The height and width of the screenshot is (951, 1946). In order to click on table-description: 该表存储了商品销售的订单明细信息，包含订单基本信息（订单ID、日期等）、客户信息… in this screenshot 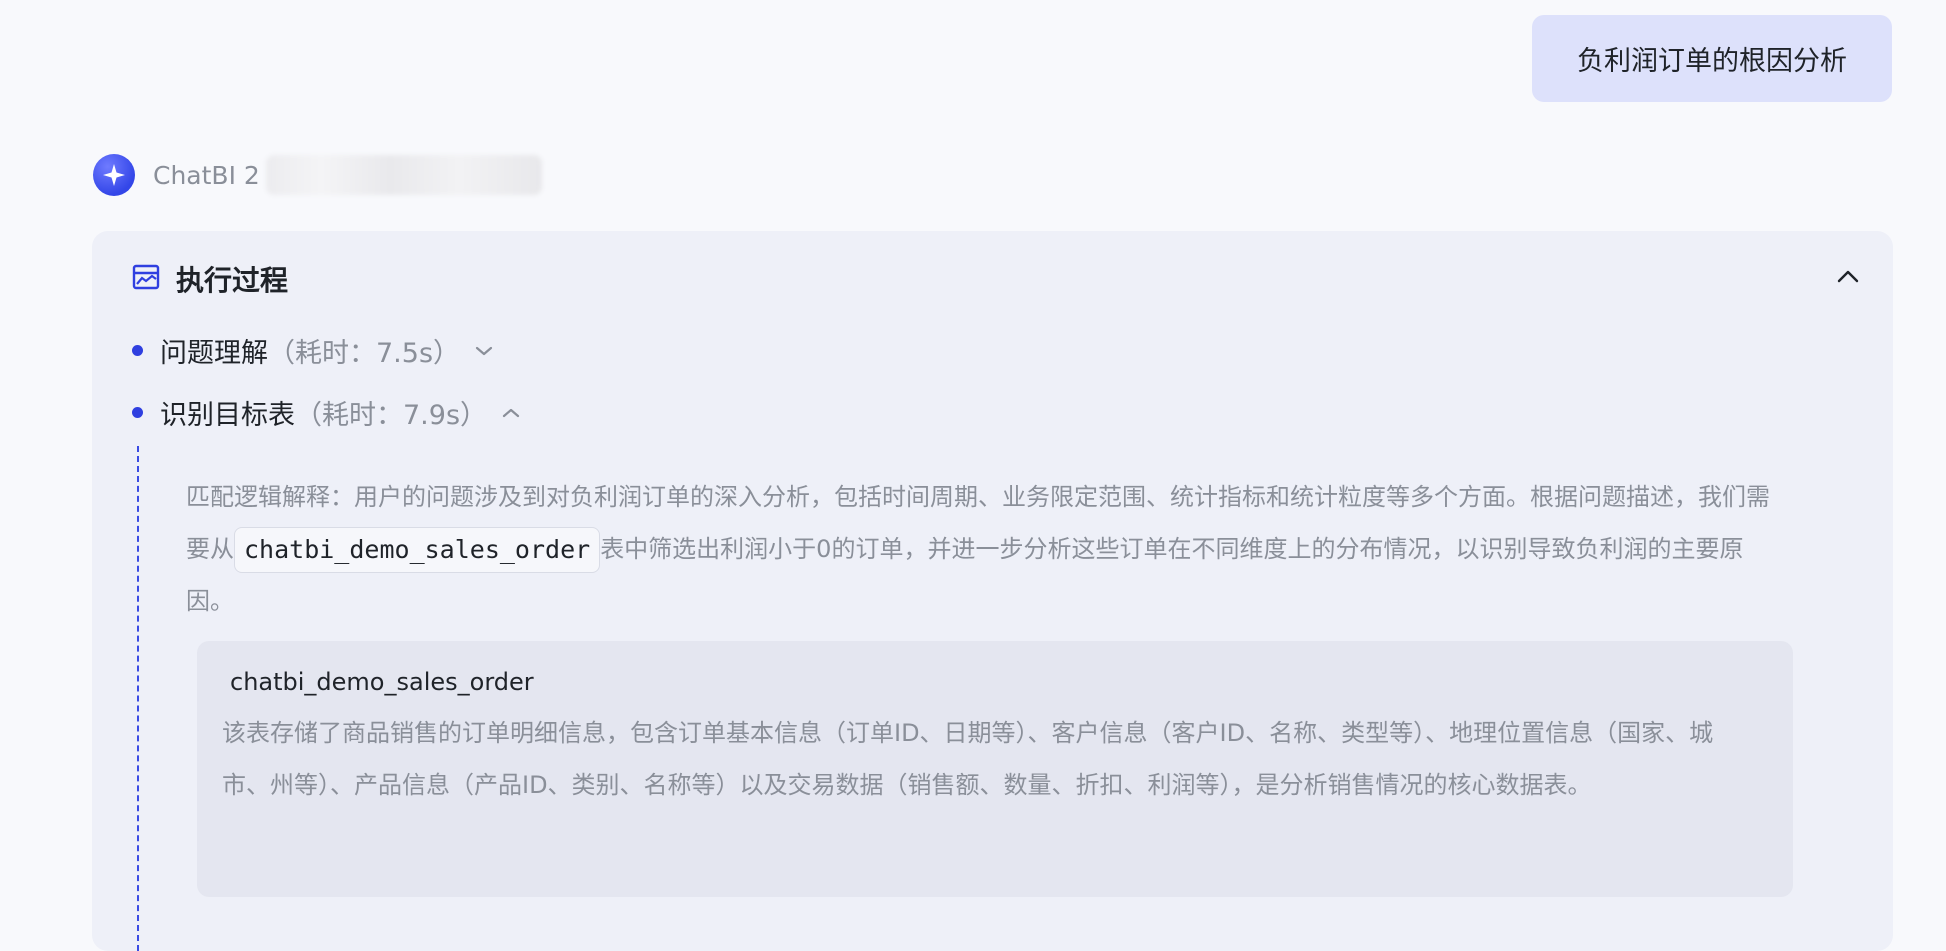, I will do `click(968, 759)`.